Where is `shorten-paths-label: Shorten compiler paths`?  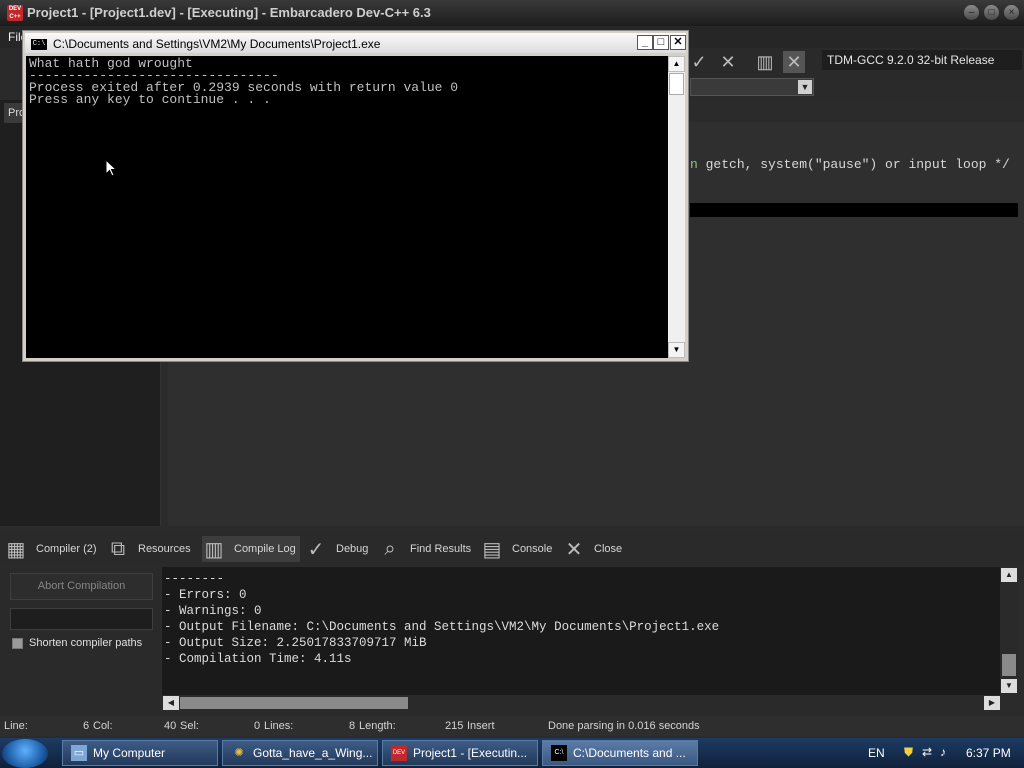
shorten-paths-label: Shorten compiler paths is located at coordinates (86, 643).